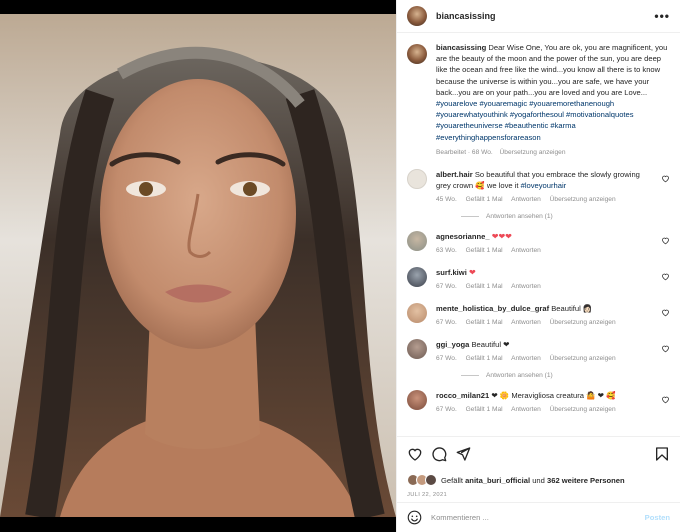 This screenshot has height=532, width=680. What do you see at coordinates (490, 345) in the screenshot?
I see `comment-text: Beautiful ❤` at bounding box center [490, 345].